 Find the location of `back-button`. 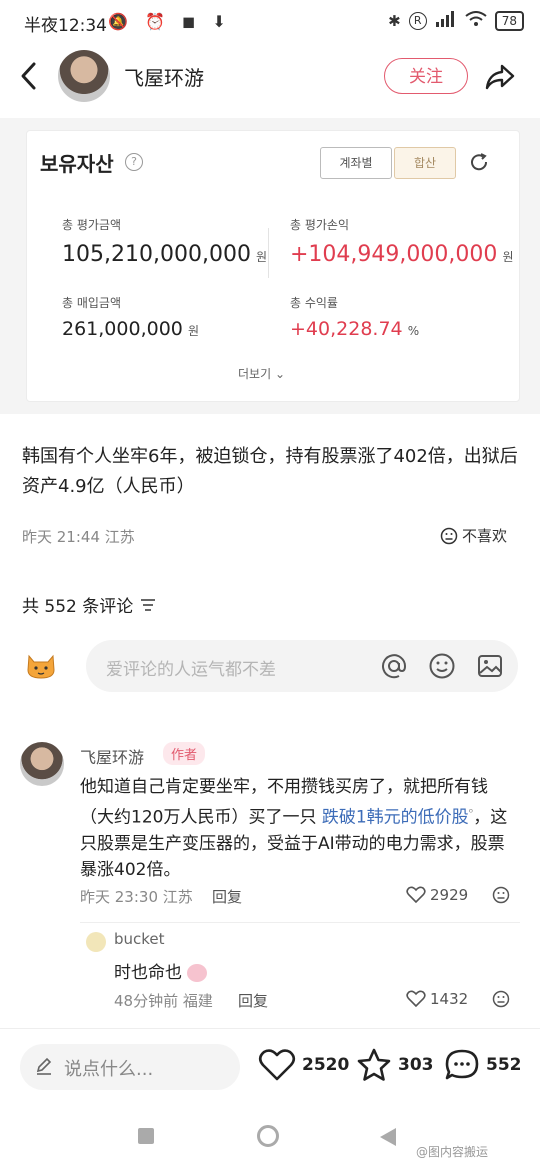

back-button is located at coordinates (29, 76).